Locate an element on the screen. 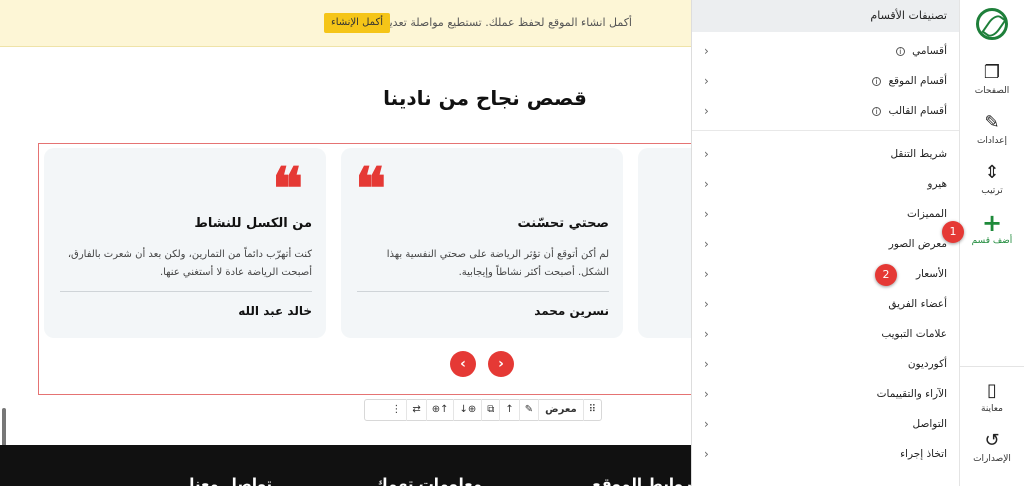 Image resolution: width=1024 pixels, height=486 pixels. sort-icon: ⇕ is located at coordinates (992, 172).